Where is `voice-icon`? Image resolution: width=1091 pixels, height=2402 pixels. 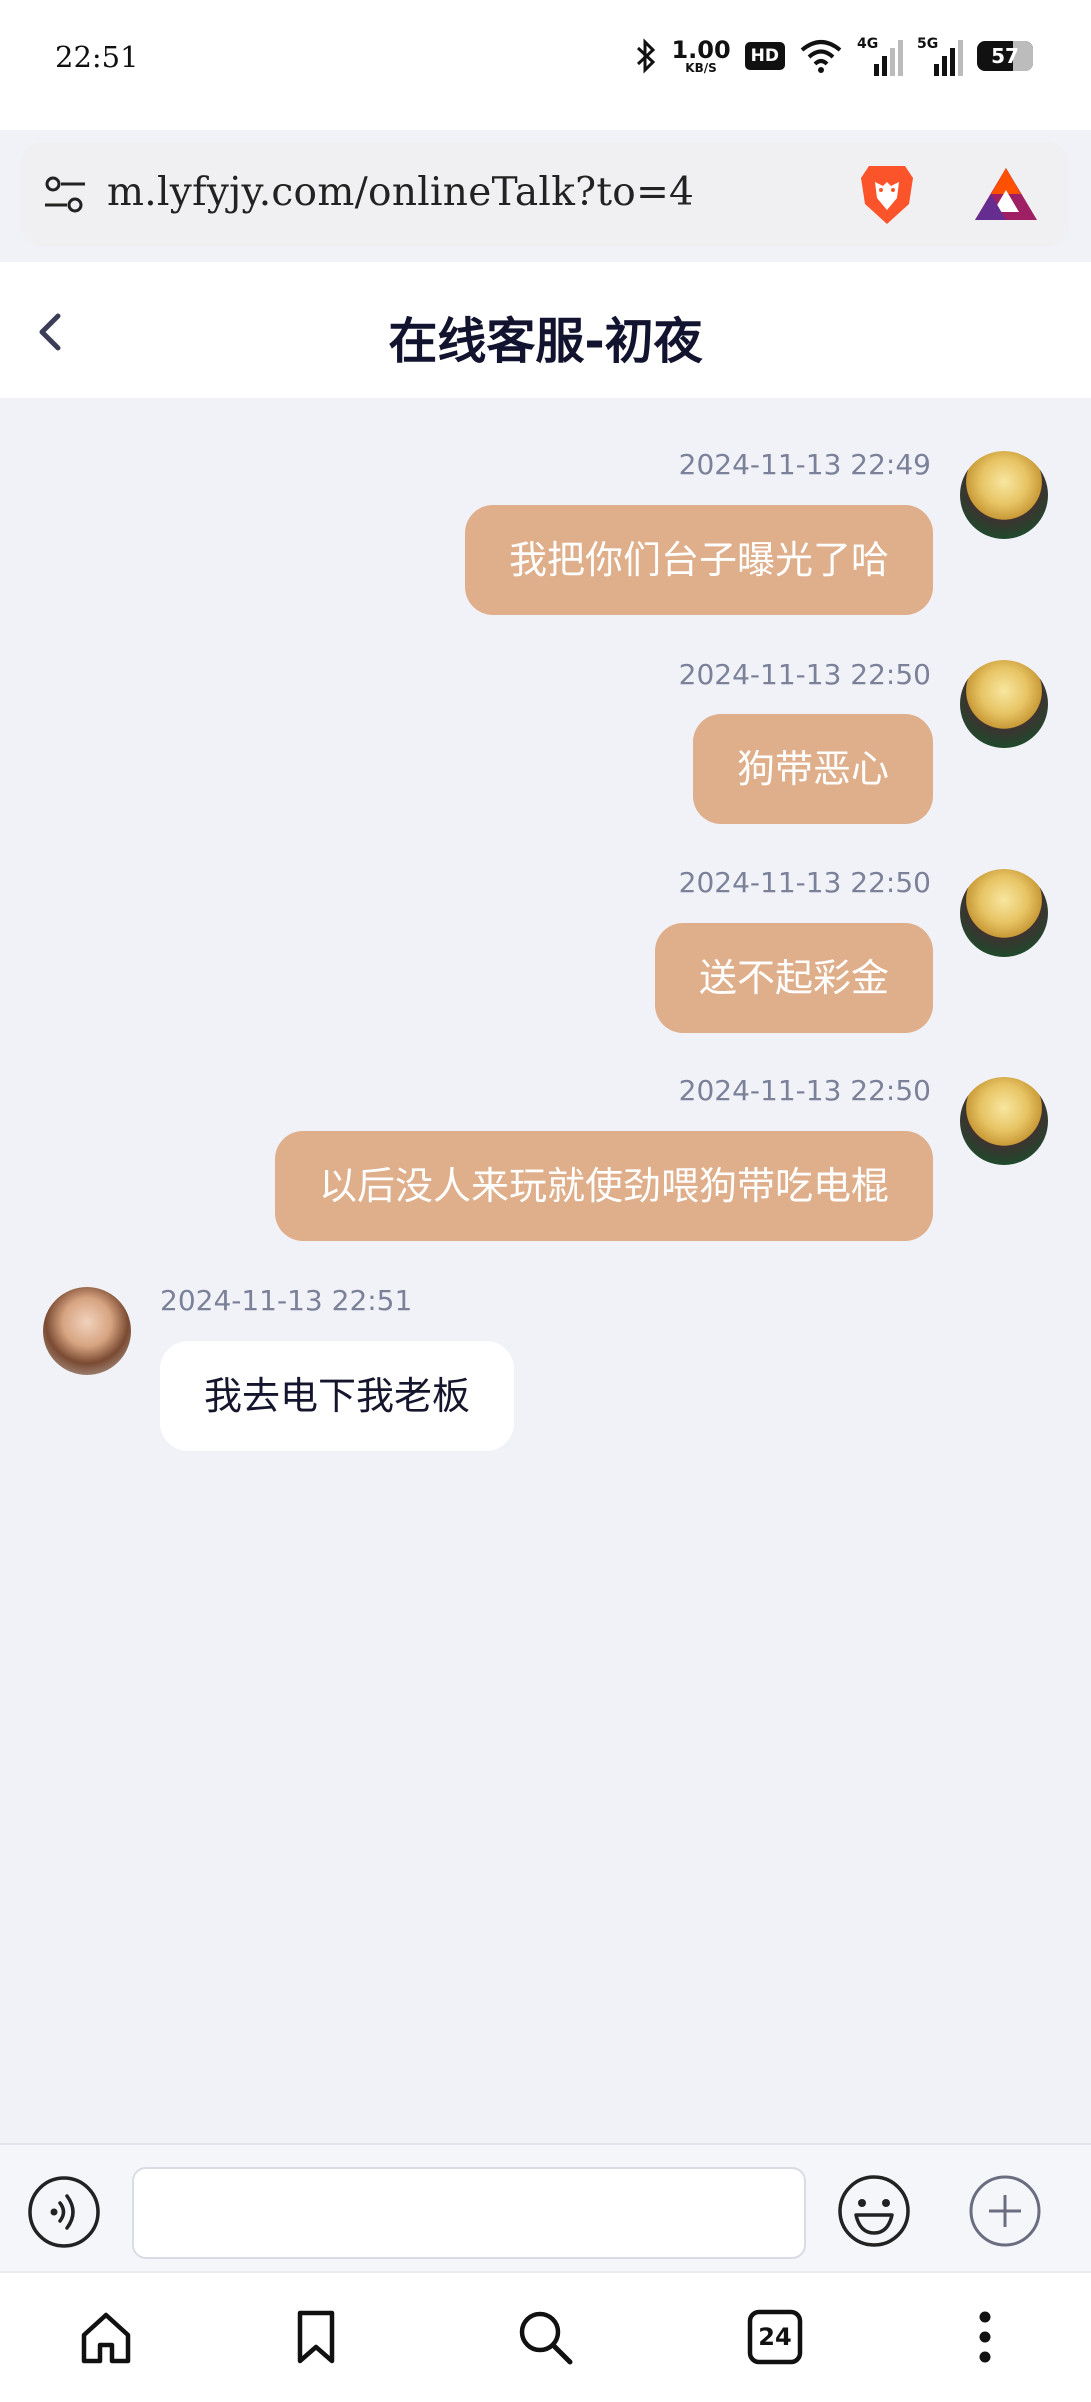
voice-icon is located at coordinates (64, 2212).